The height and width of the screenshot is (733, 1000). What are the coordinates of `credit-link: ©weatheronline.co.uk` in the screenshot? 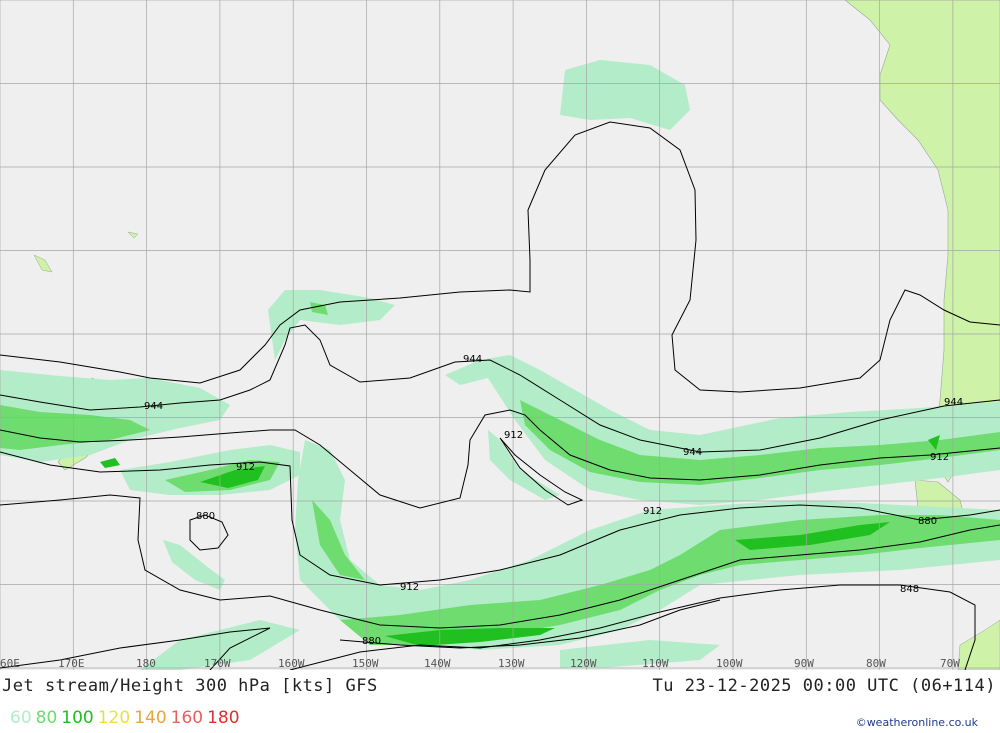 It's located at (917, 722).